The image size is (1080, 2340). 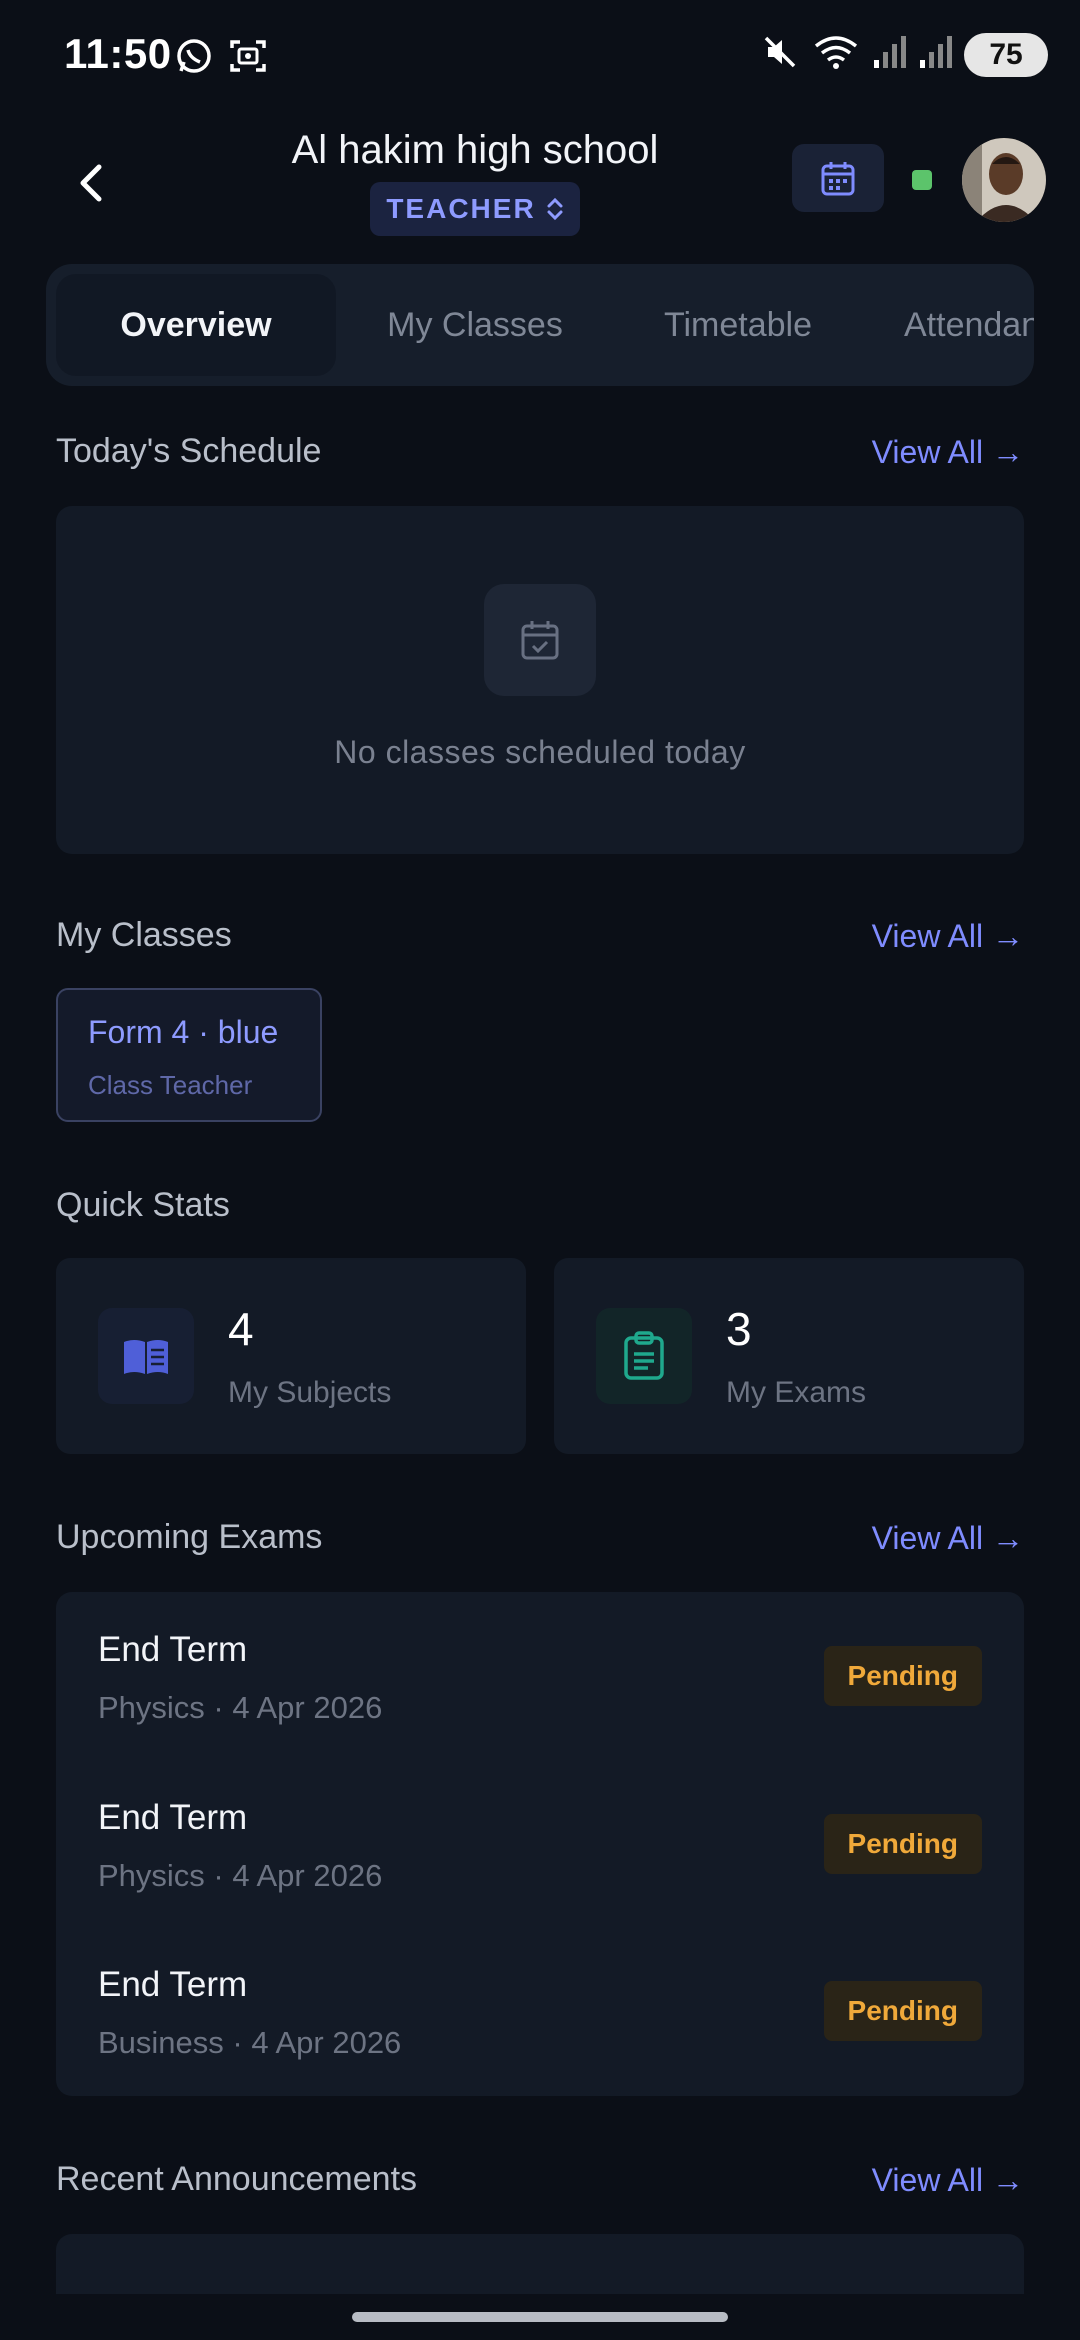 What do you see at coordinates (146, 1356) in the screenshot?
I see `book-icon` at bounding box center [146, 1356].